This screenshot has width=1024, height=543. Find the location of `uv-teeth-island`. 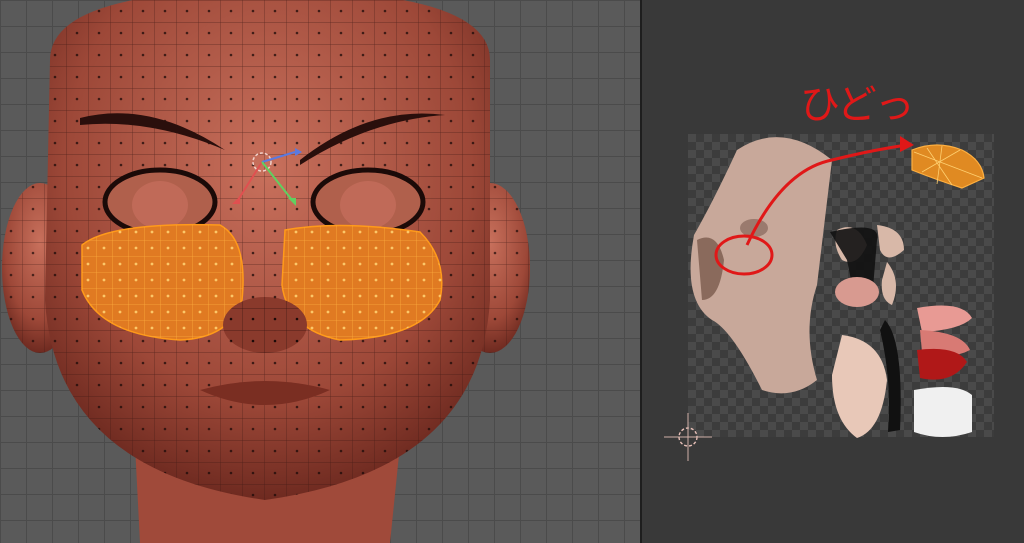

uv-teeth-island is located at coordinates (943, 411).